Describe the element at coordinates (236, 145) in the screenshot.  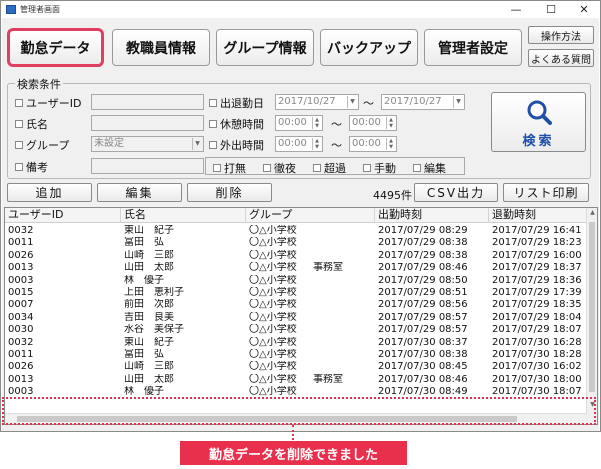
I see `out-time-option: 外出時間` at that location.